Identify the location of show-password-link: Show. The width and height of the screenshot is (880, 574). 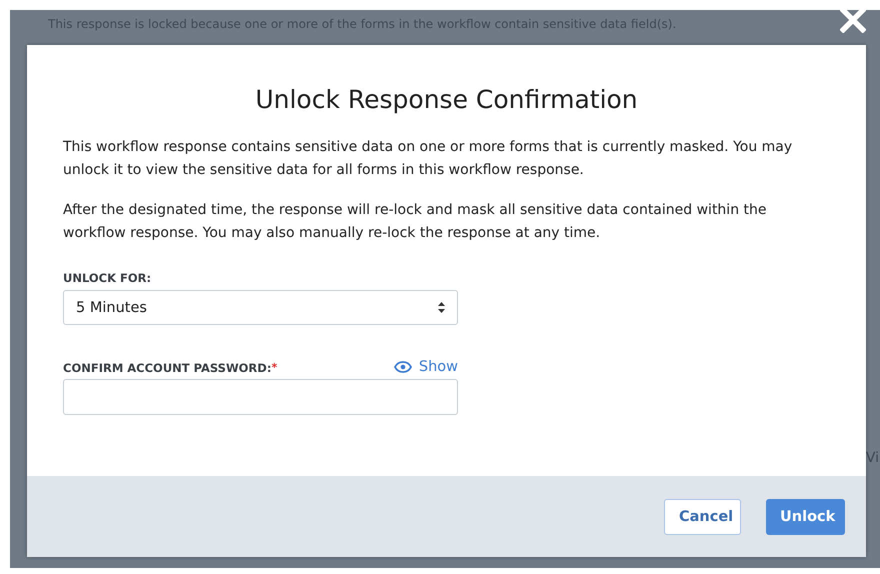
(426, 367).